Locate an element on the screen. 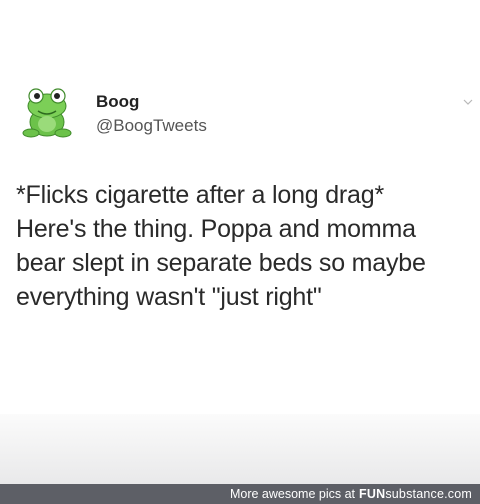  watermark-footer: More awesome pics at FUNsubstance.com is located at coordinates (240, 494).